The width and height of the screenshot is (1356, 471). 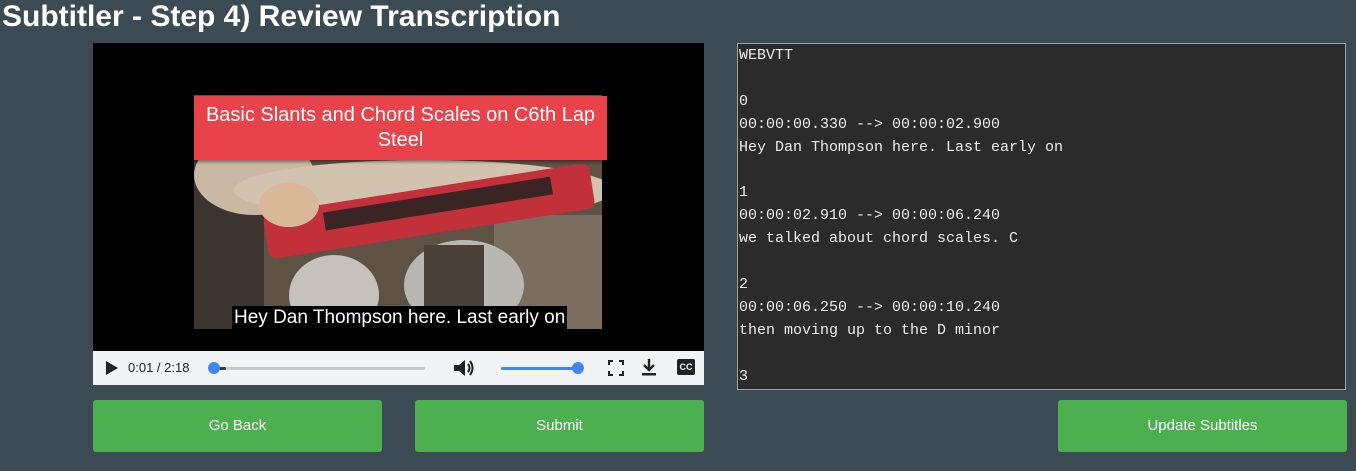 I want to click on play-icon, so click(x=112, y=368).